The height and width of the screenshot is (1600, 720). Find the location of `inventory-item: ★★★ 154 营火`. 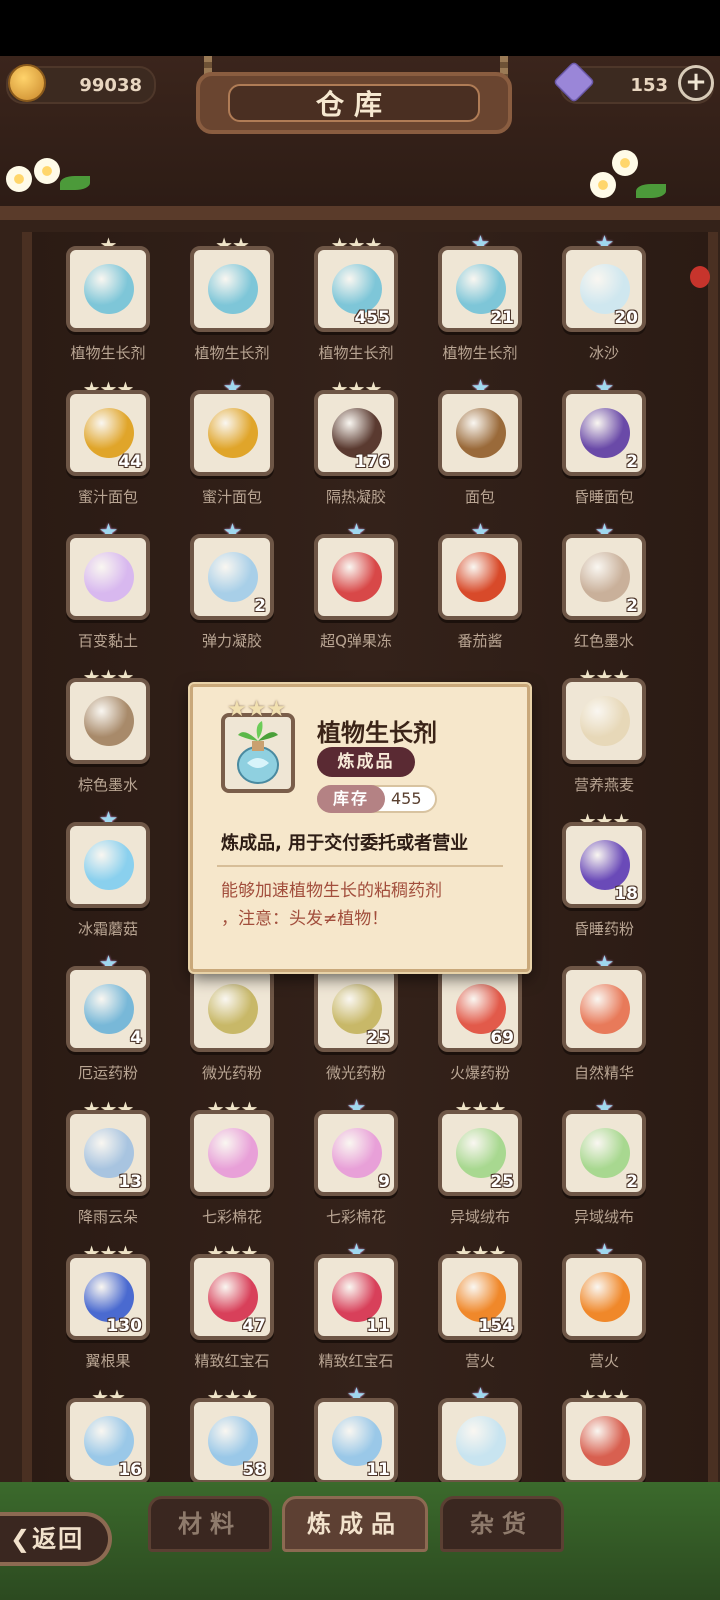

inventory-item: ★★★ 154 营火 is located at coordinates (480, 1312).